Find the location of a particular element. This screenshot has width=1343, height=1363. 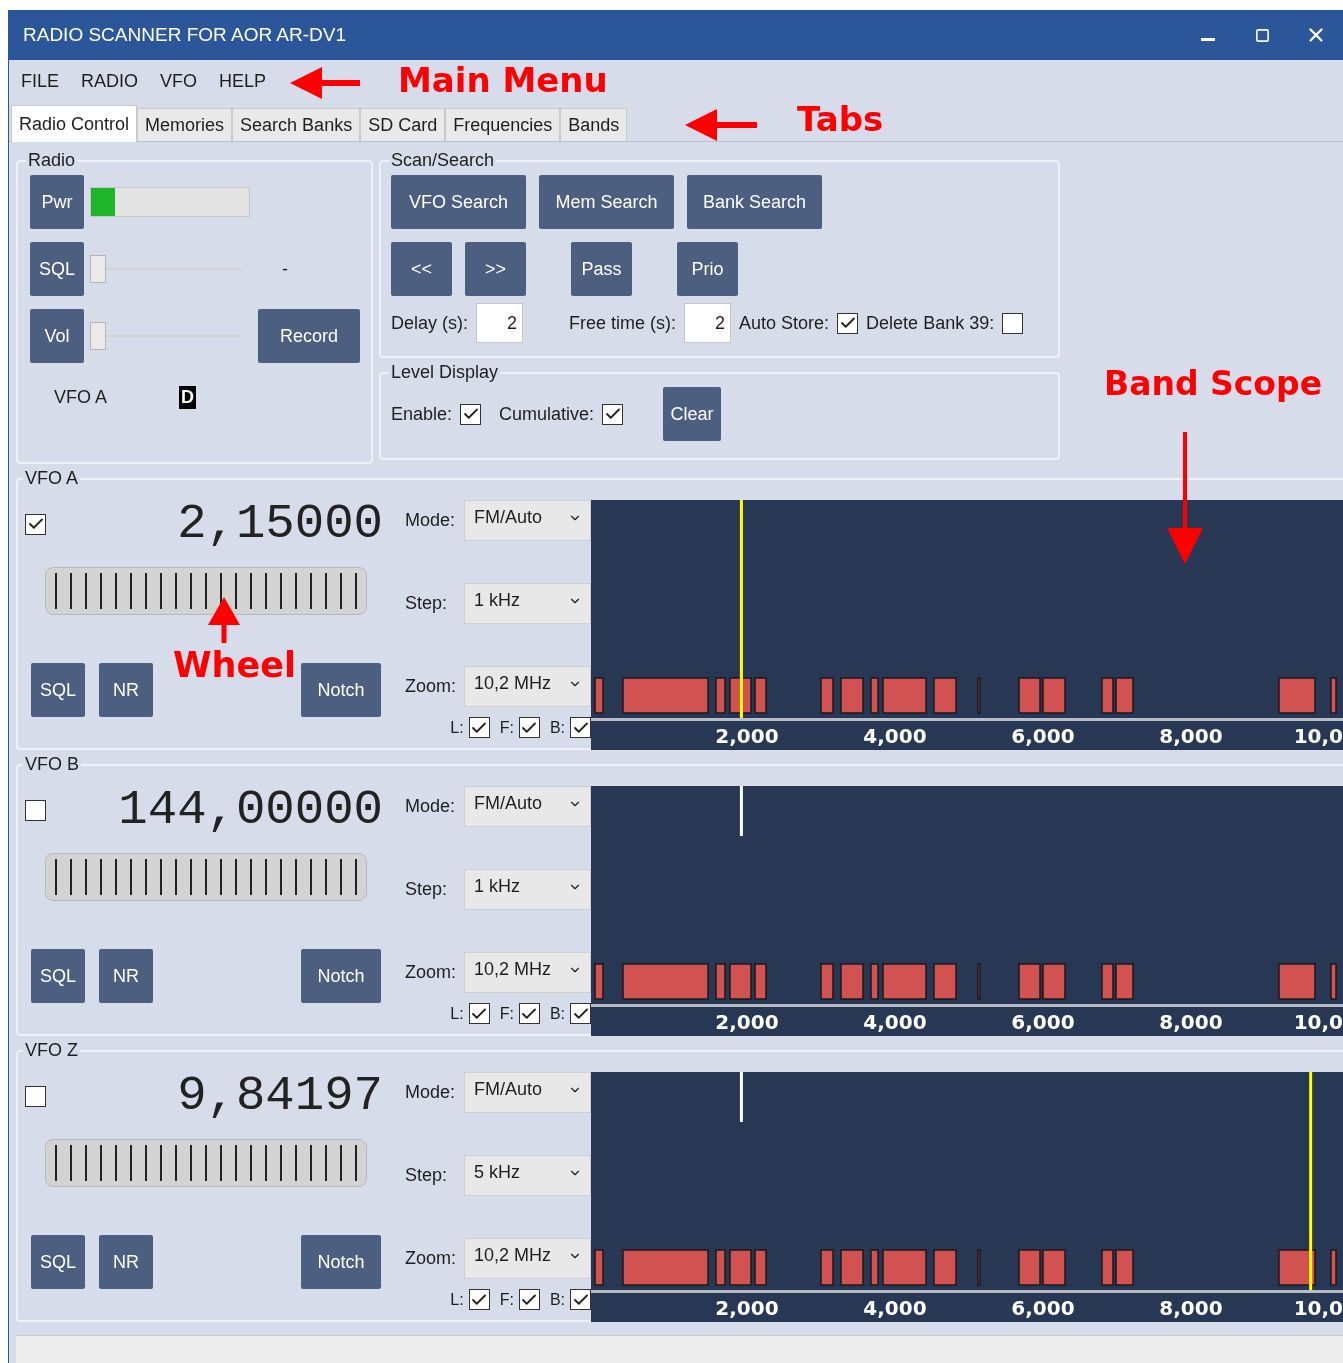

group-title: VFO A is located at coordinates (51, 478).